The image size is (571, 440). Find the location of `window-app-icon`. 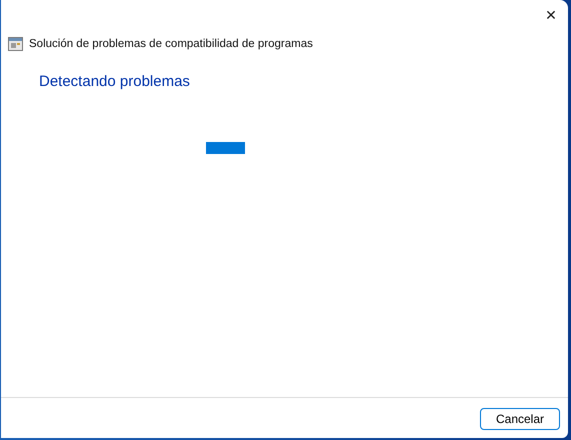

window-app-icon is located at coordinates (15, 44).